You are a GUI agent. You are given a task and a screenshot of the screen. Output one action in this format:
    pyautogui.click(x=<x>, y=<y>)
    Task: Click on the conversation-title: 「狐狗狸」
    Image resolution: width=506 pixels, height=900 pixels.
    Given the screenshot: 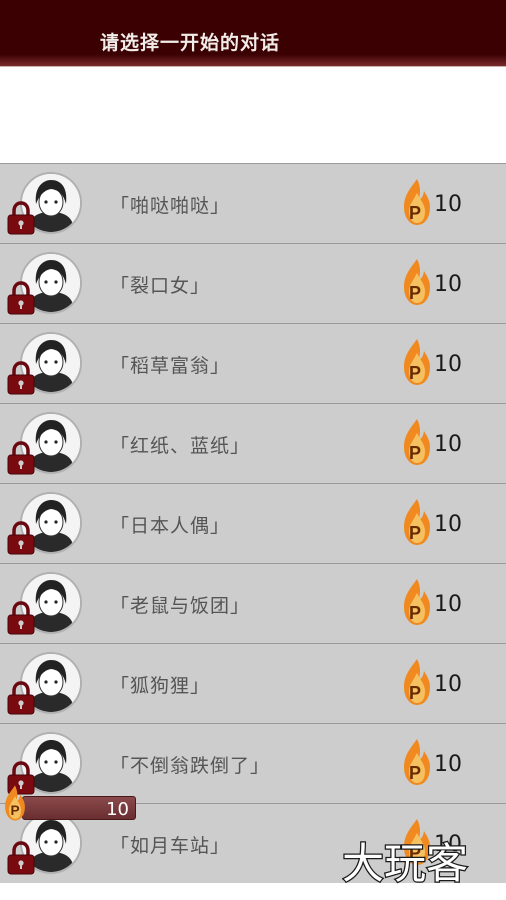 What is the action you would take?
    pyautogui.click(x=160, y=686)
    